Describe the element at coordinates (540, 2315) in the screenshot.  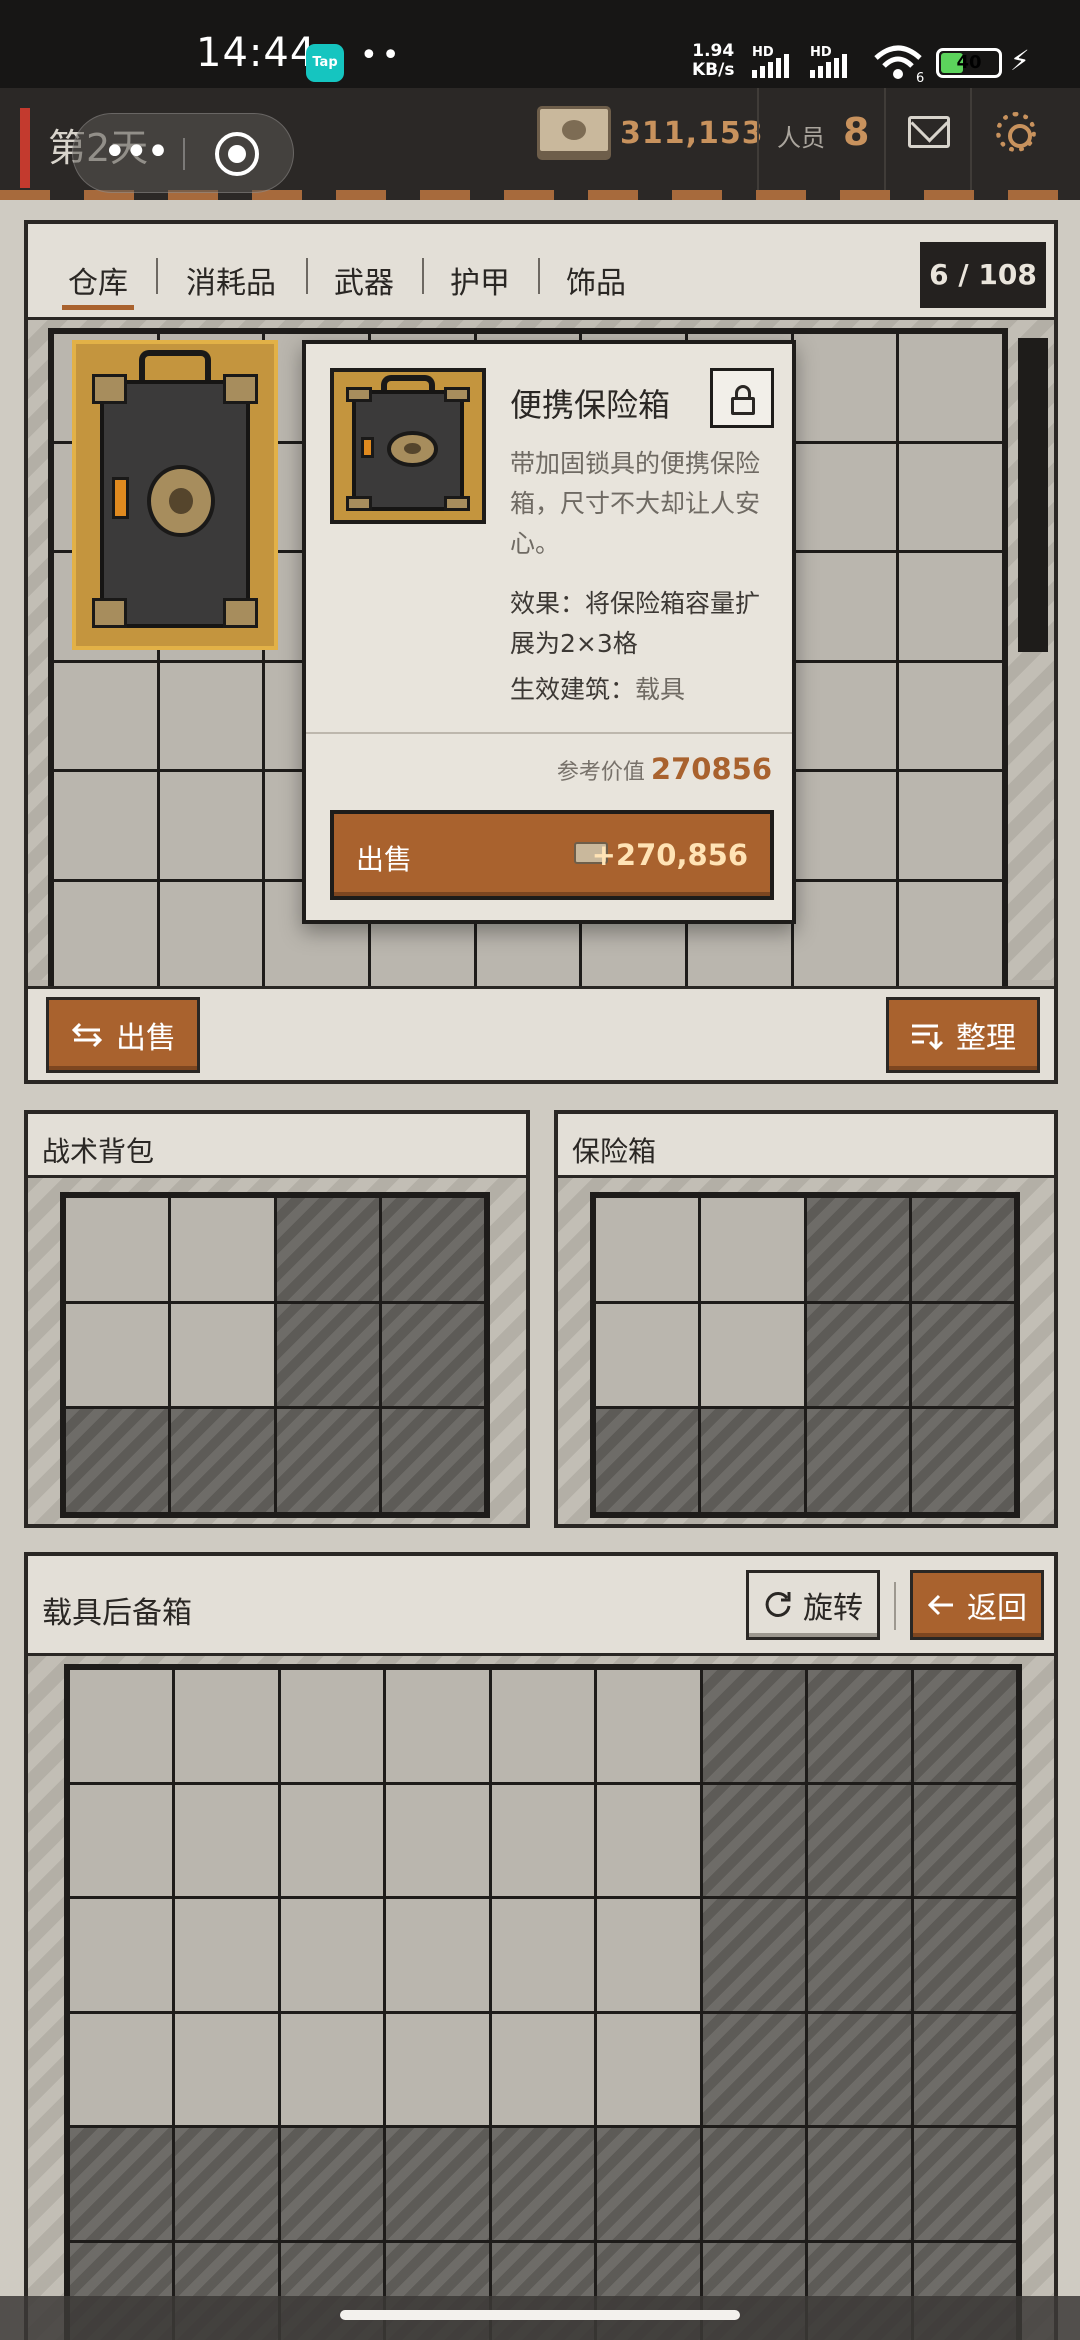
I see `home-indicator` at that location.